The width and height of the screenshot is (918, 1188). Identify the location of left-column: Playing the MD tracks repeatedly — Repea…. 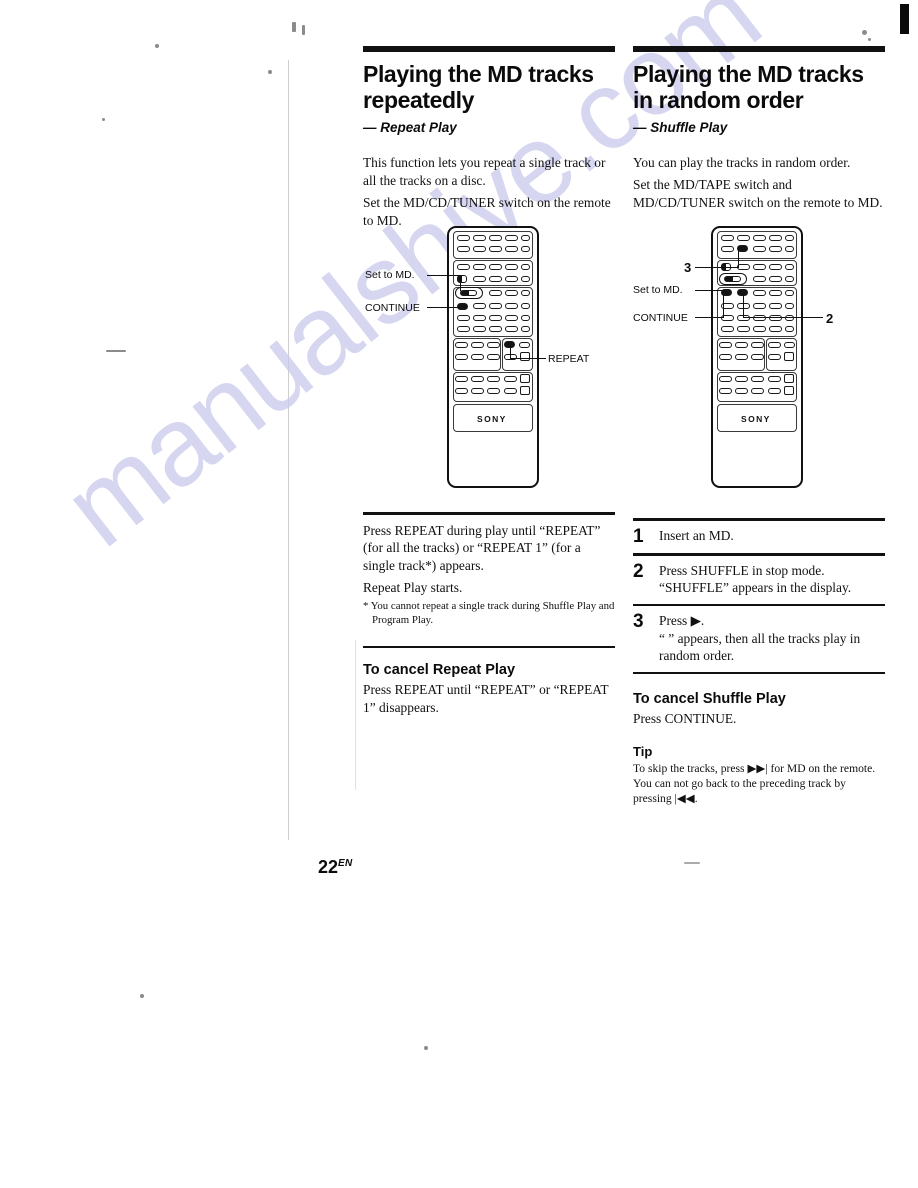
(489, 139).